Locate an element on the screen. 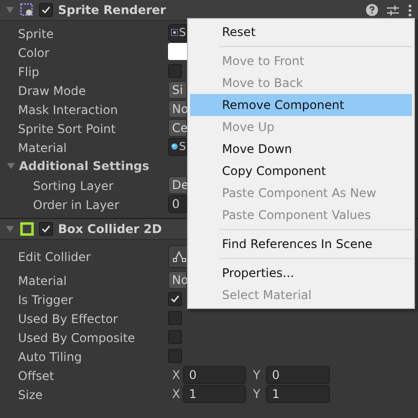 The height and width of the screenshot is (418, 418). more-options-icon is located at coordinates (410, 10).